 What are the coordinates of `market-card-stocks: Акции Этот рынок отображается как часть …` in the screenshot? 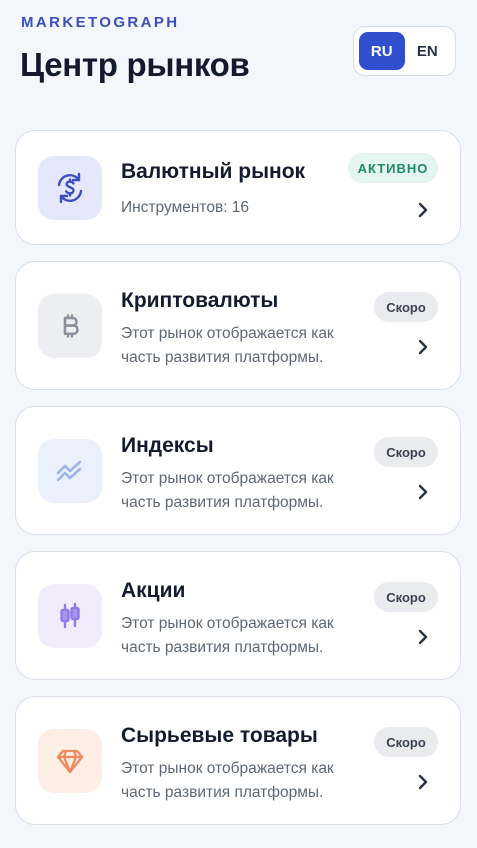 It's located at (238, 615).